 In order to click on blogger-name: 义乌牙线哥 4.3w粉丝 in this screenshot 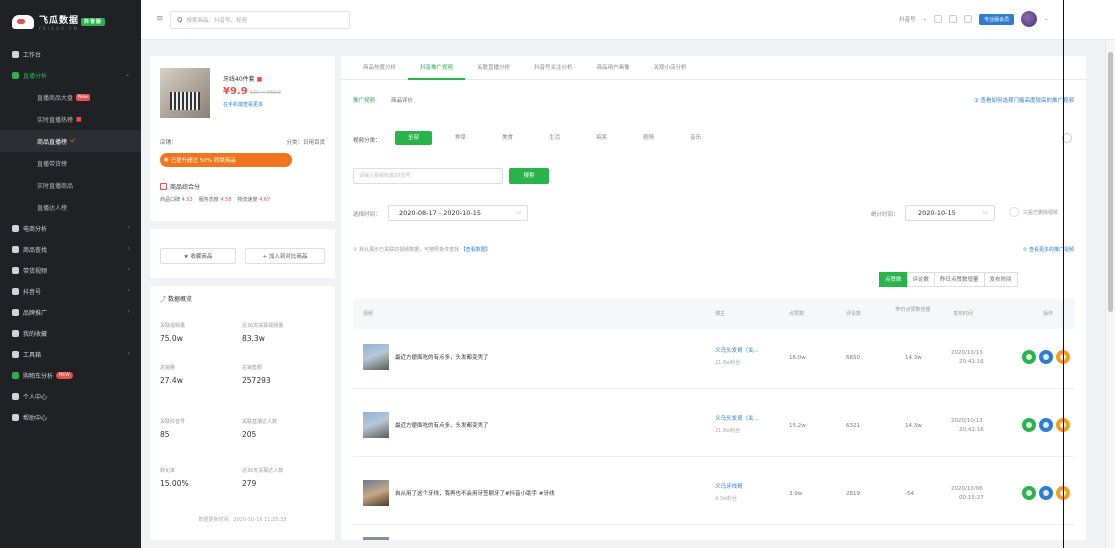, I will do `click(729, 492)`.